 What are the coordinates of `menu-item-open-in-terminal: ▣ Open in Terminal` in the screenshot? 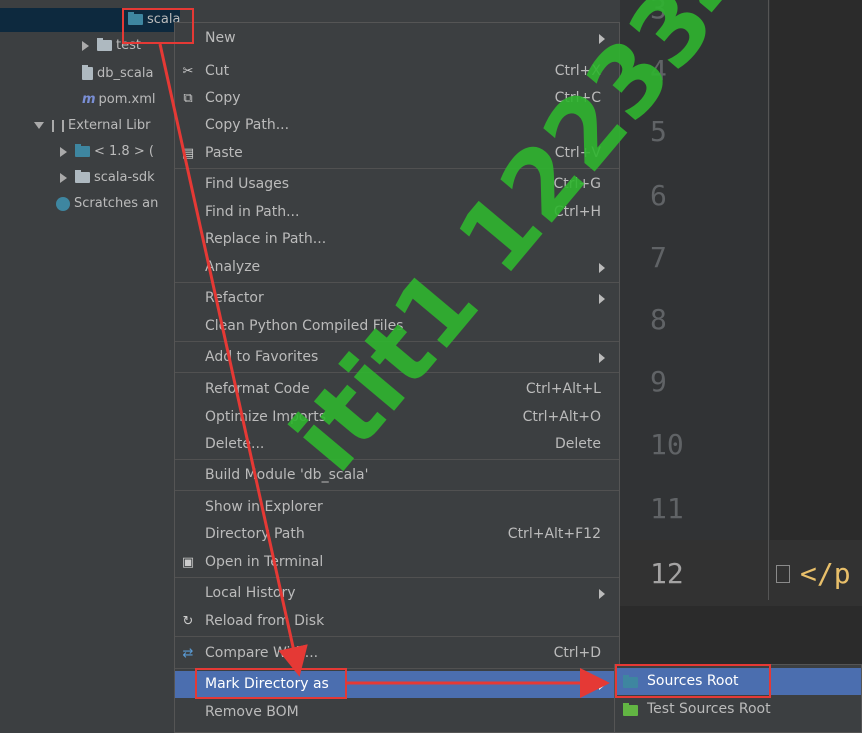 It's located at (397, 562).